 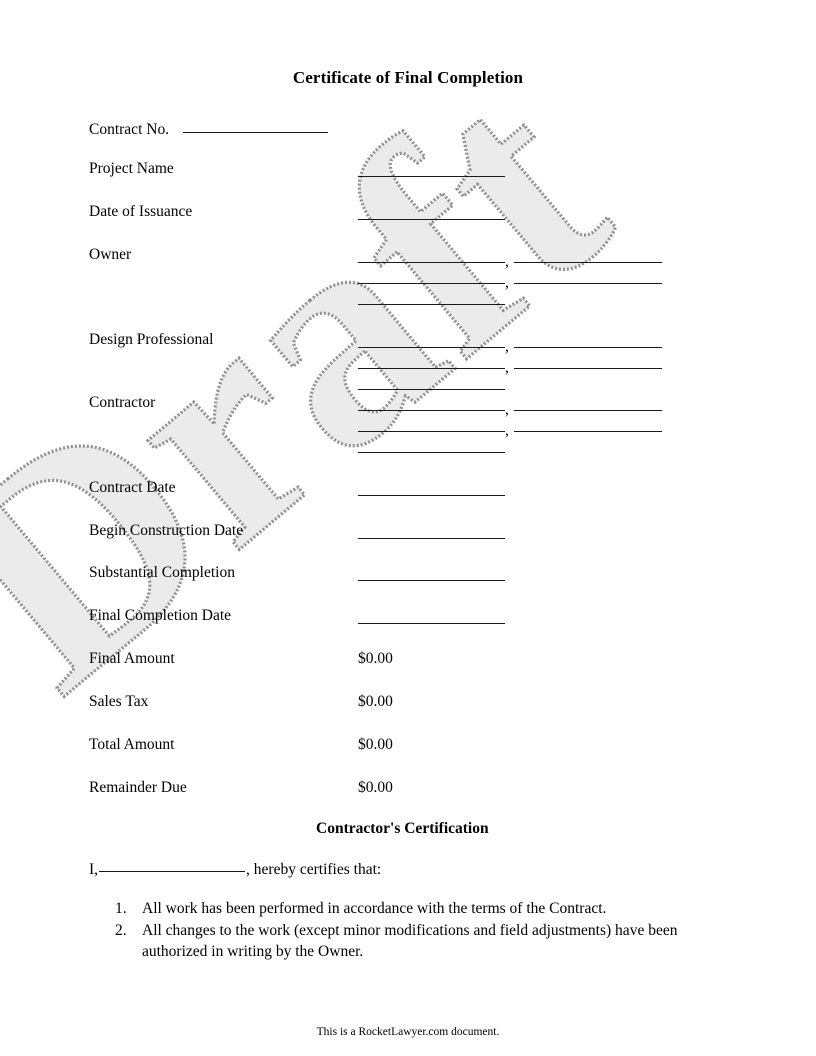 What do you see at coordinates (588, 410) in the screenshot?
I see `field-rule-contractor-line1-b` at bounding box center [588, 410].